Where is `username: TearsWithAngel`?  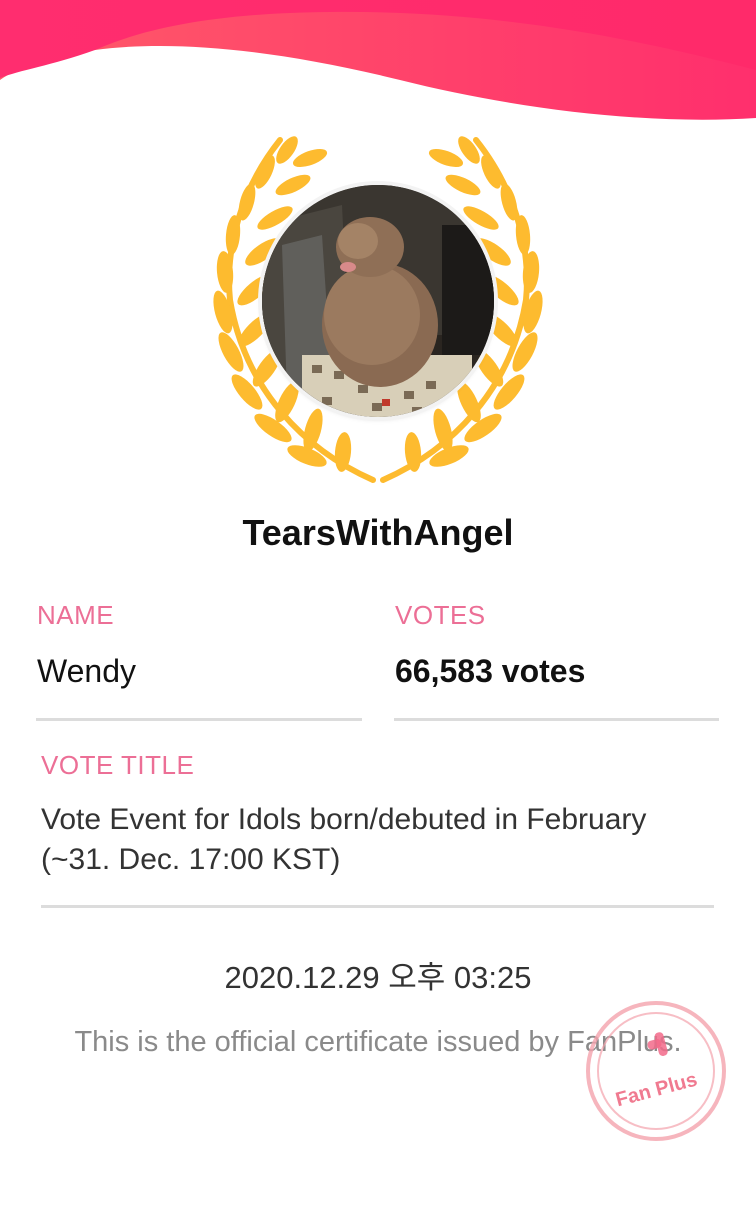 username: TearsWithAngel is located at coordinates (378, 532).